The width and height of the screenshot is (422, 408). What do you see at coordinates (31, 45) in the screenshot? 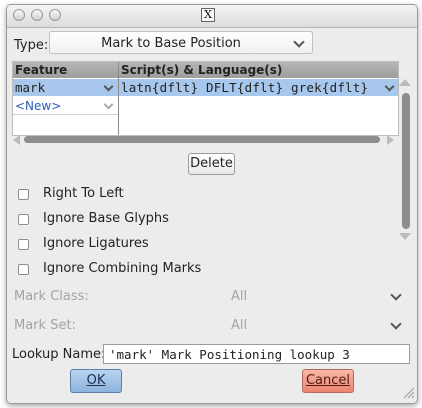
I see `type-label: Type:` at bounding box center [31, 45].